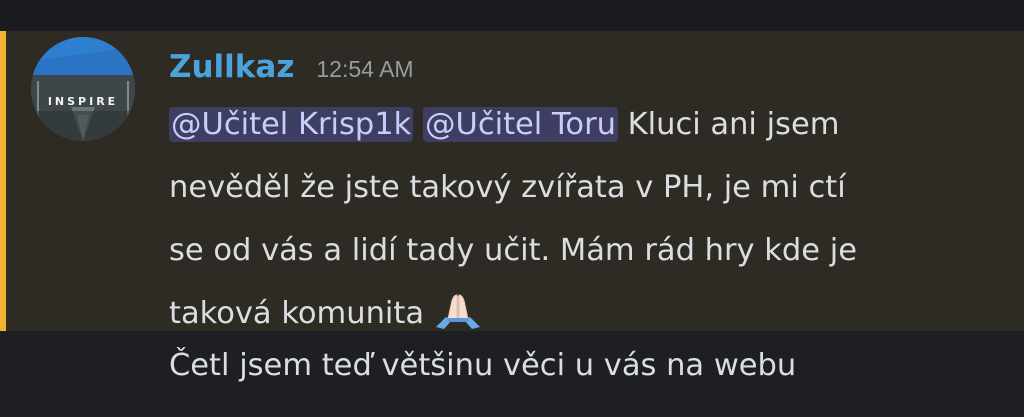 This screenshot has height=417, width=1024. What do you see at coordinates (483, 365) in the screenshot?
I see `followup-message-text: Četl jsem teď většinu věci u vás na webu` at bounding box center [483, 365].